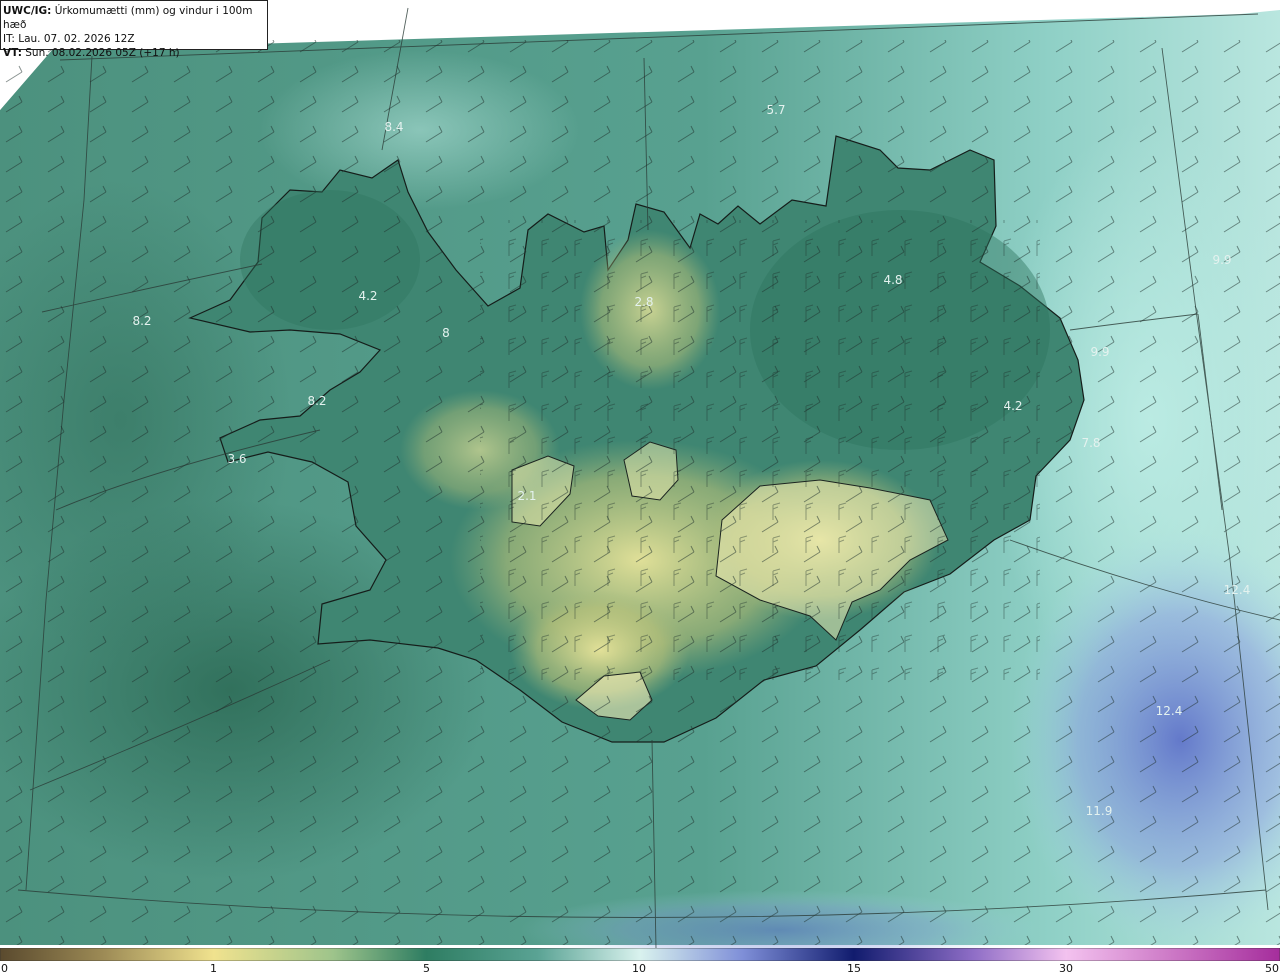 Image resolution: width=1280 pixels, height=978 pixels. What do you see at coordinates (446, 333) in the screenshot?
I see `value-label: 8` at bounding box center [446, 333].